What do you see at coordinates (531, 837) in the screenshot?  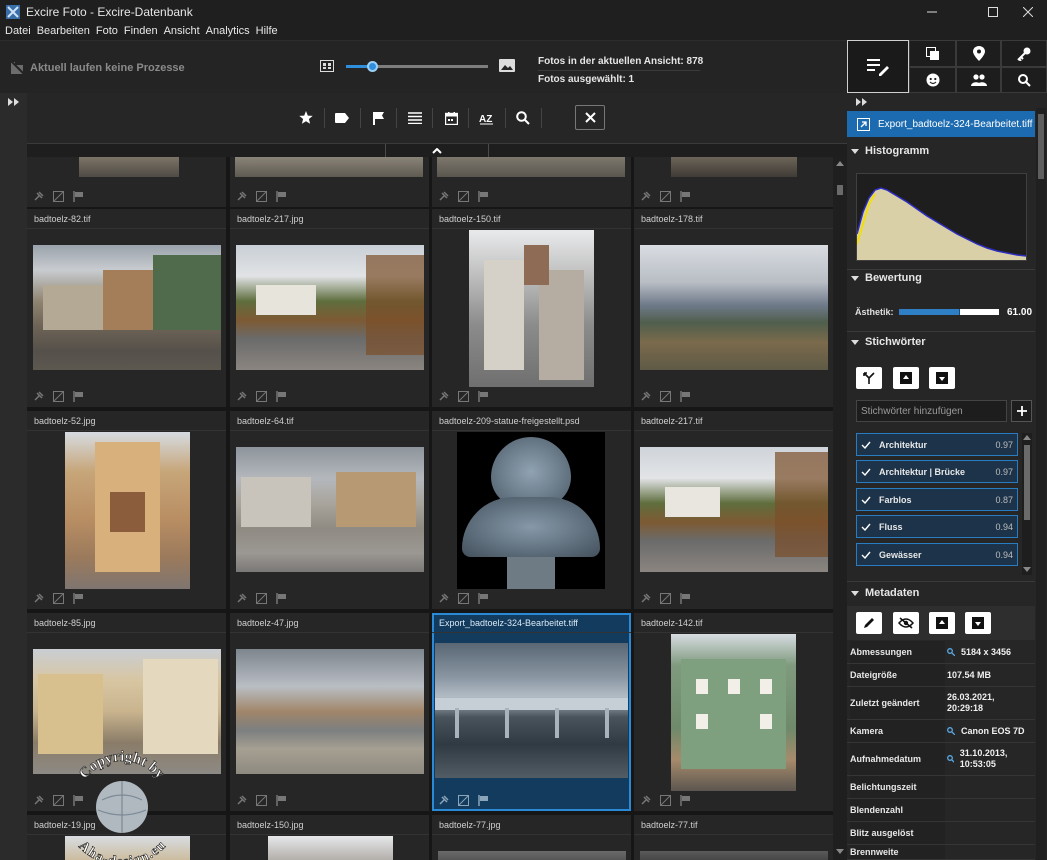 I see `photo-cell: badtoelz-77.jpg` at bounding box center [531, 837].